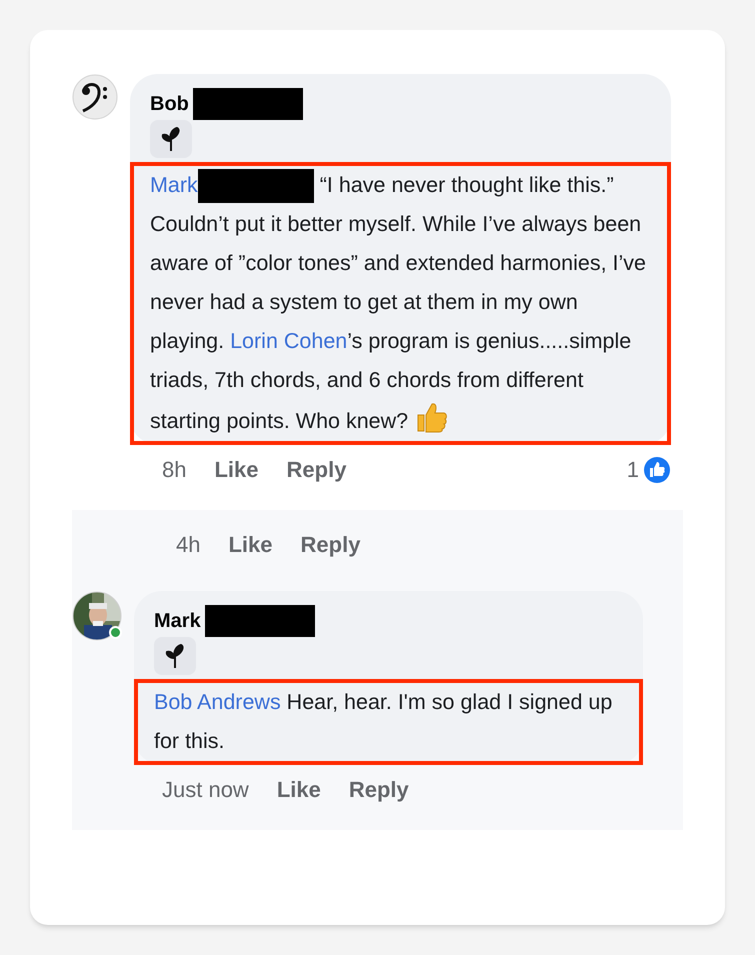 The width and height of the screenshot is (755, 955). I want to click on author-name: Bob, so click(169, 104).